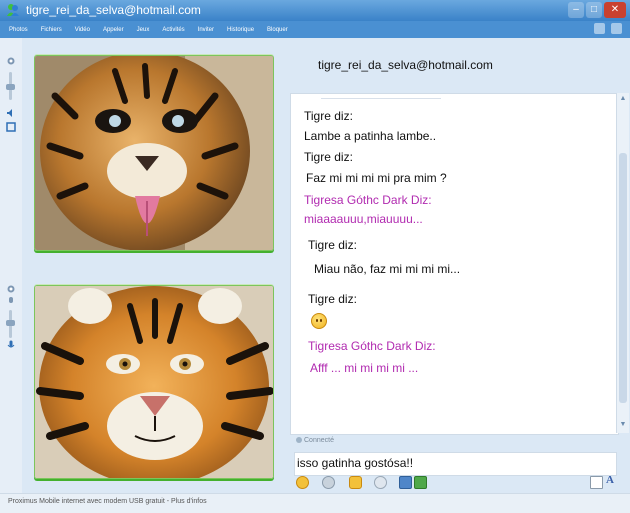  I want to click on scroll-thumb, so click(623, 278).